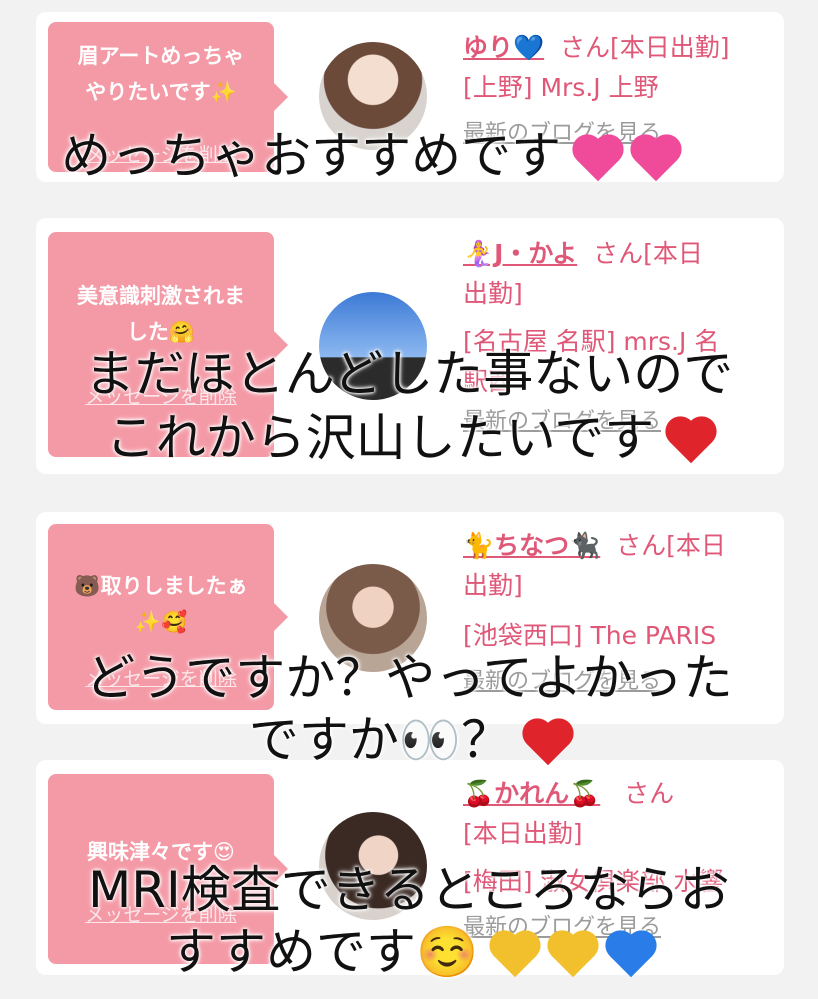  Describe the element at coordinates (531, 793) in the screenshot. I see `cast-name-link: 🍒かれん🍒` at that location.